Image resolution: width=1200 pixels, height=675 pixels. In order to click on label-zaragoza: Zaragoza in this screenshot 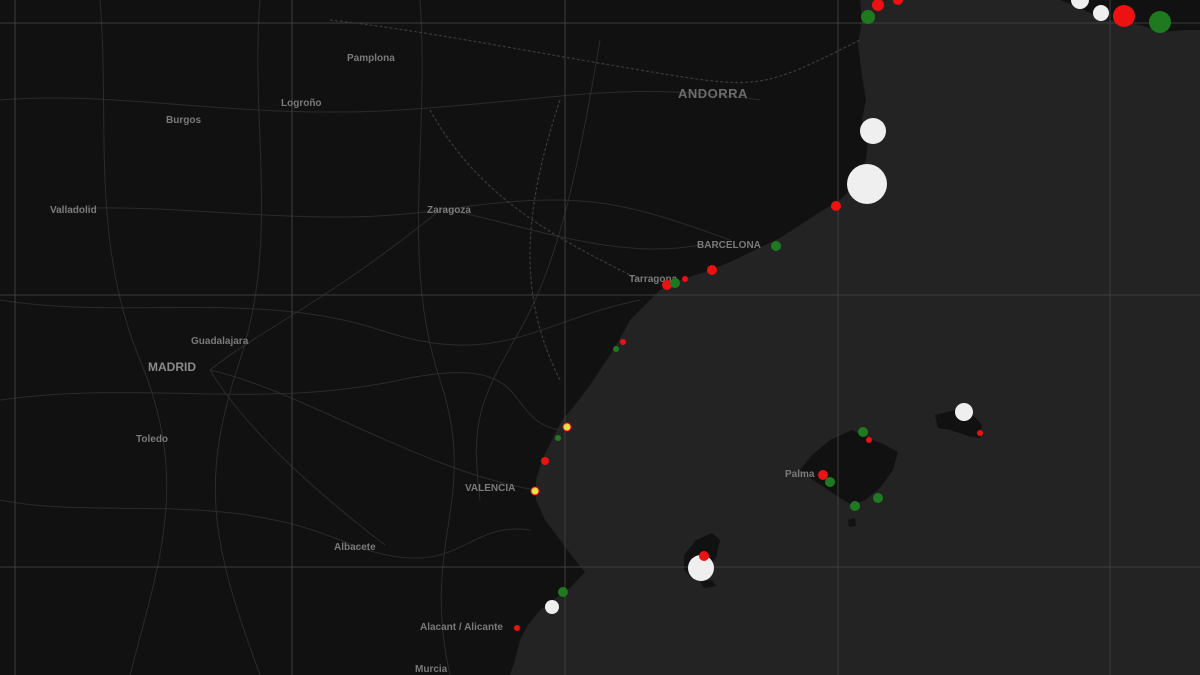, I will do `click(449, 210)`.